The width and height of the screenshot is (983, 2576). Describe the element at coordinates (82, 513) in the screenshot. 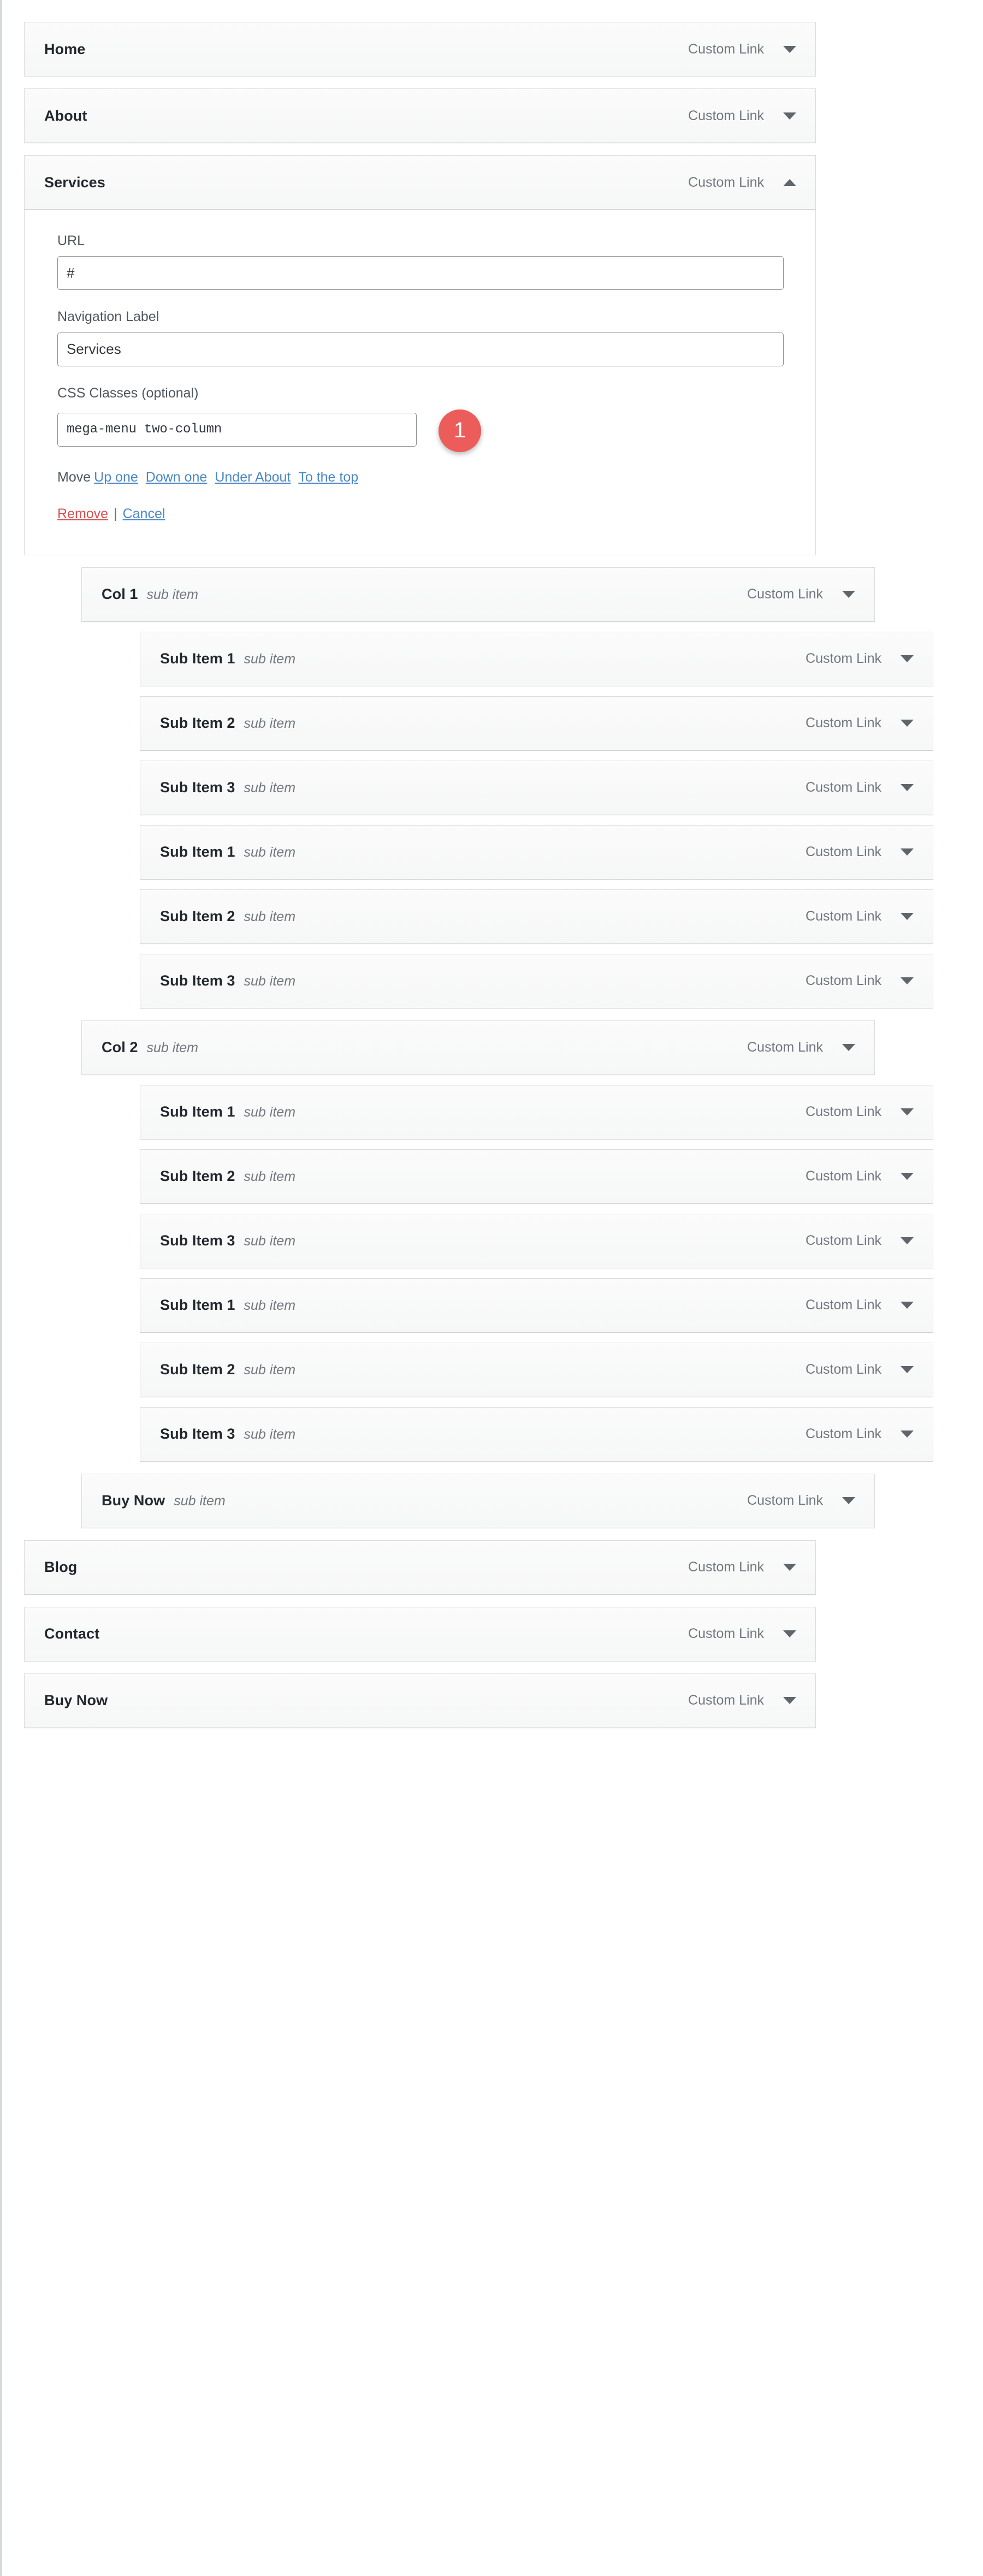

I see `remove-link: Remove` at that location.